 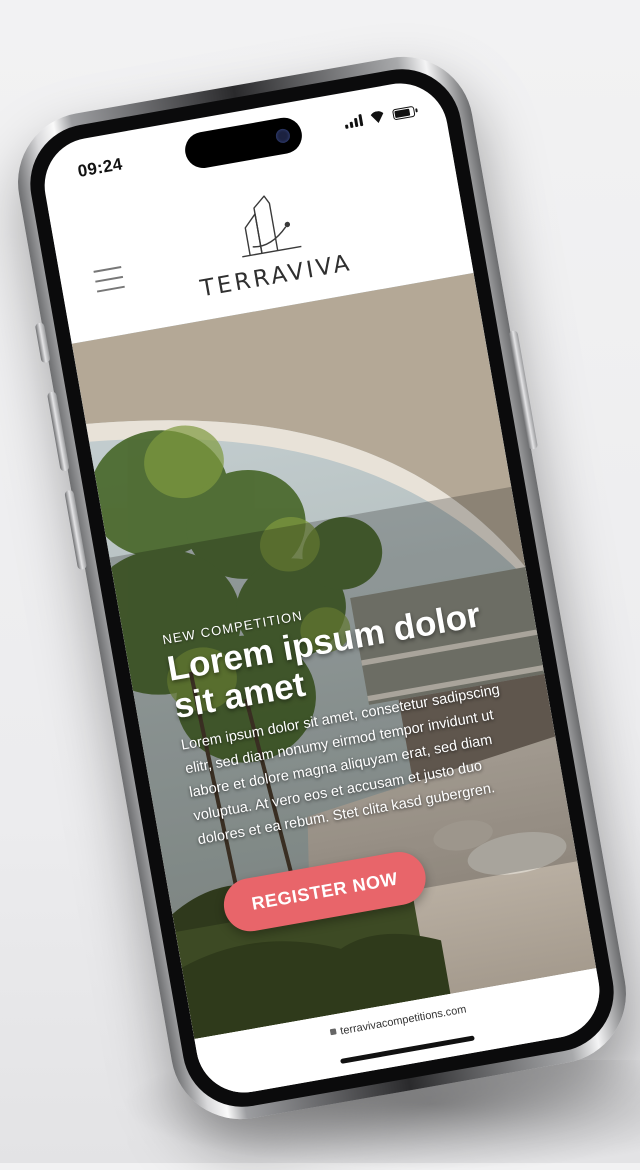 I want to click on status-time: 09:24, so click(x=100, y=167).